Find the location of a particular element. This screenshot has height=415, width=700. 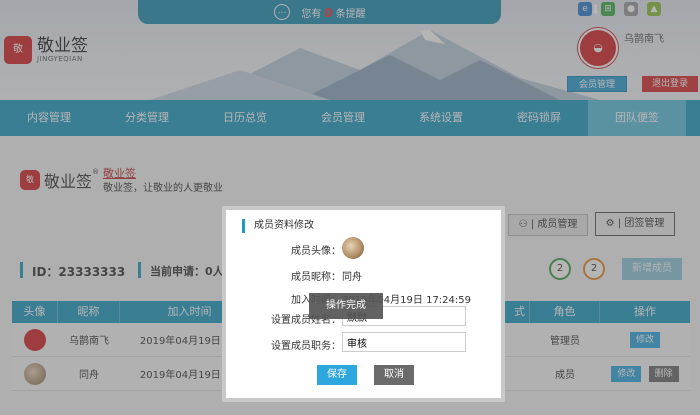

member-avatar is located at coordinates (353, 248).